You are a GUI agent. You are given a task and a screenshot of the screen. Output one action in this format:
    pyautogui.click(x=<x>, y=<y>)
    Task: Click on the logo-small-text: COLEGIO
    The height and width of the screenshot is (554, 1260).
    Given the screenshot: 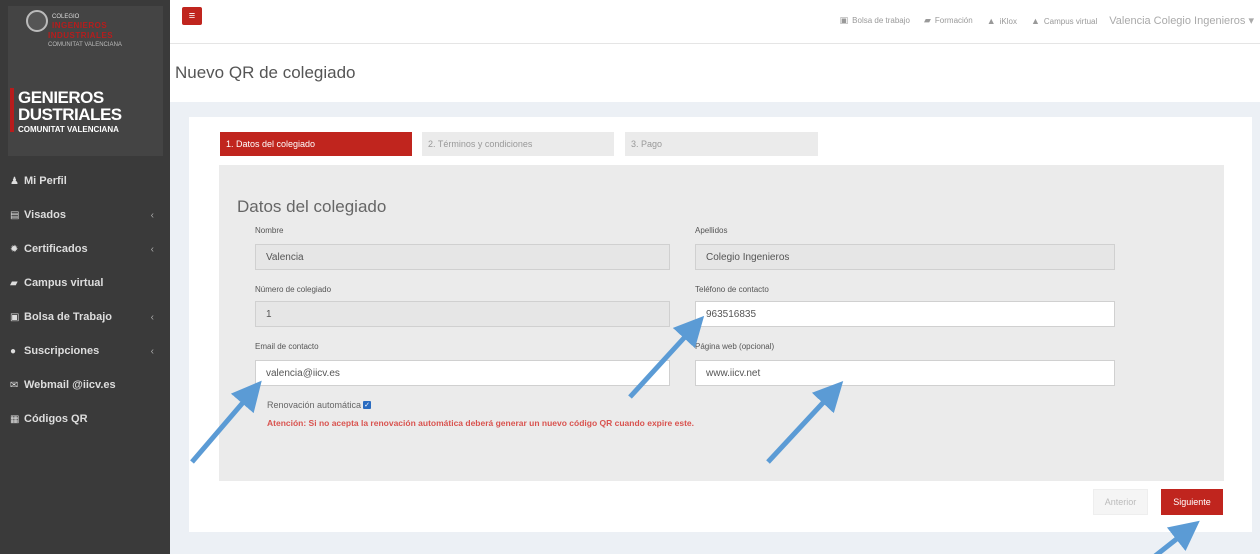 What is the action you would take?
    pyautogui.click(x=66, y=17)
    